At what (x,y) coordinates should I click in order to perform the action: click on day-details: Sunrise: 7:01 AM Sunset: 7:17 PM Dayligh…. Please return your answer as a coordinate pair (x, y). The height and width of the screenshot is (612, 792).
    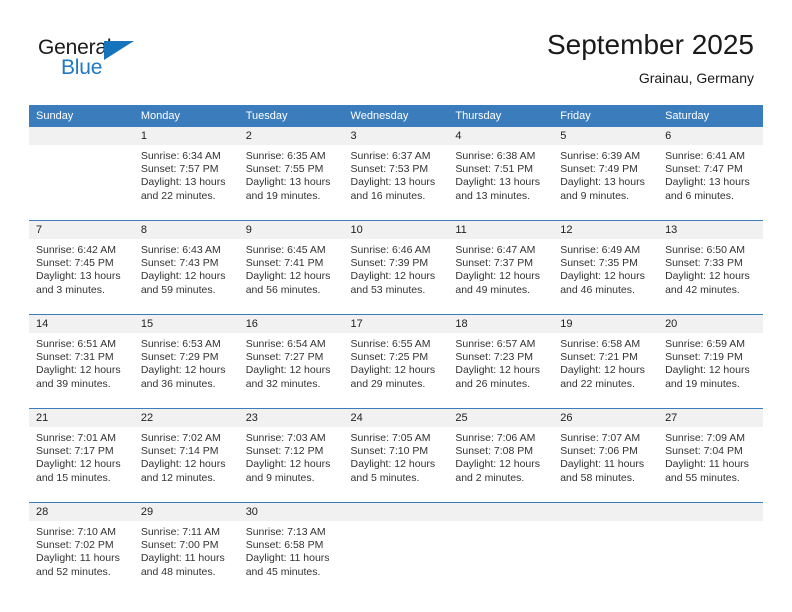
    Looking at the image, I should click on (81, 456).